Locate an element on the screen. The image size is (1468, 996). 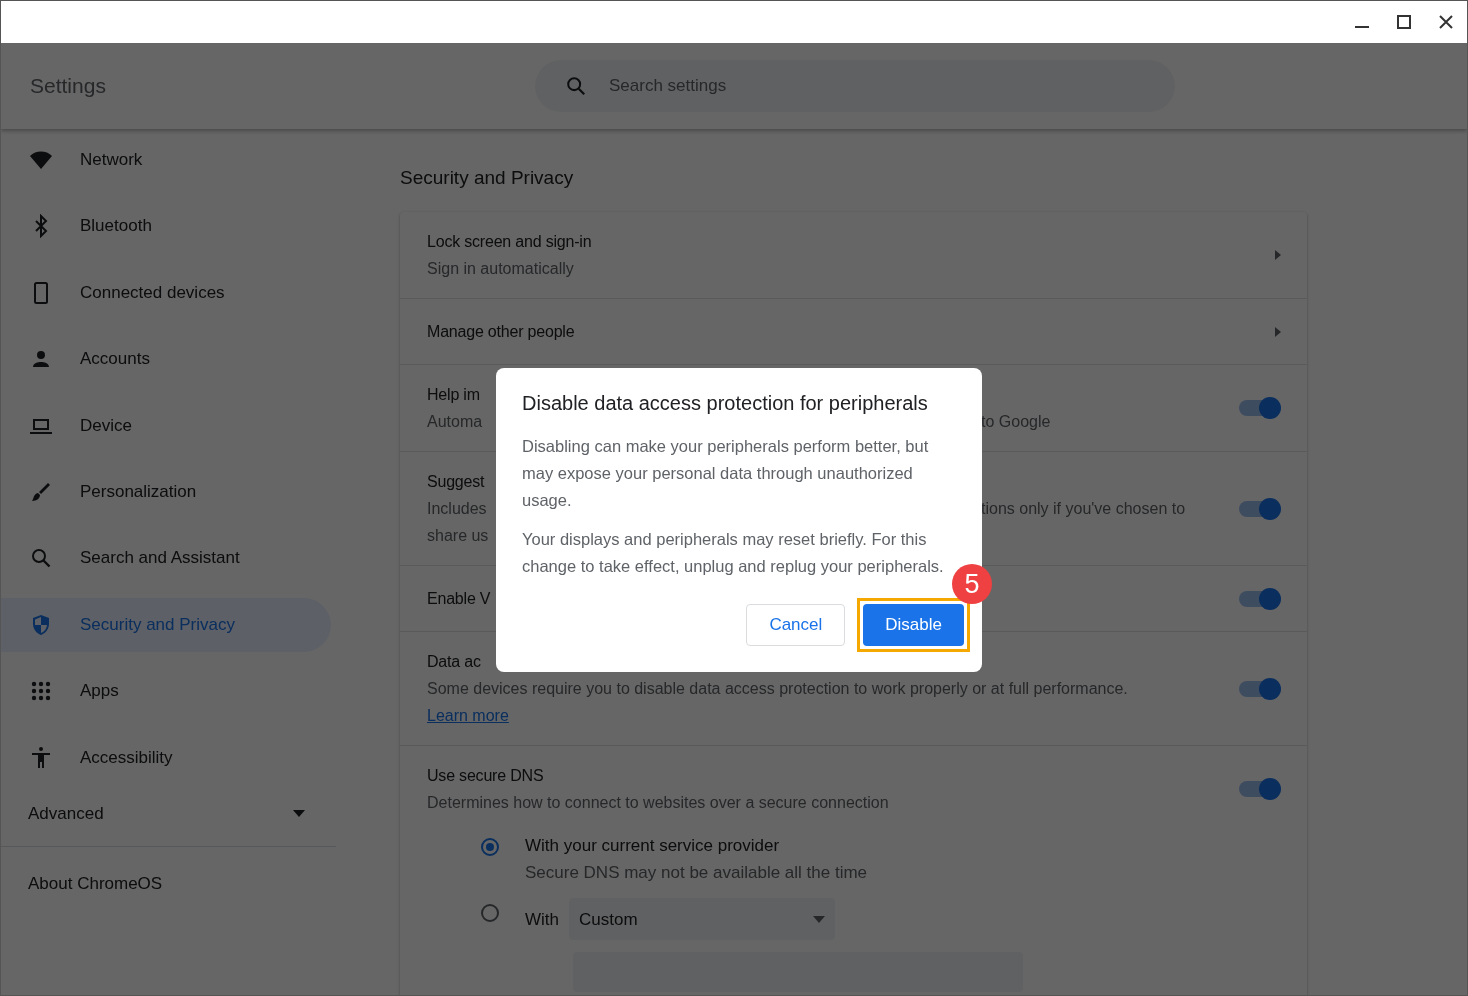
accessibility-icon is located at coordinates (41, 757).